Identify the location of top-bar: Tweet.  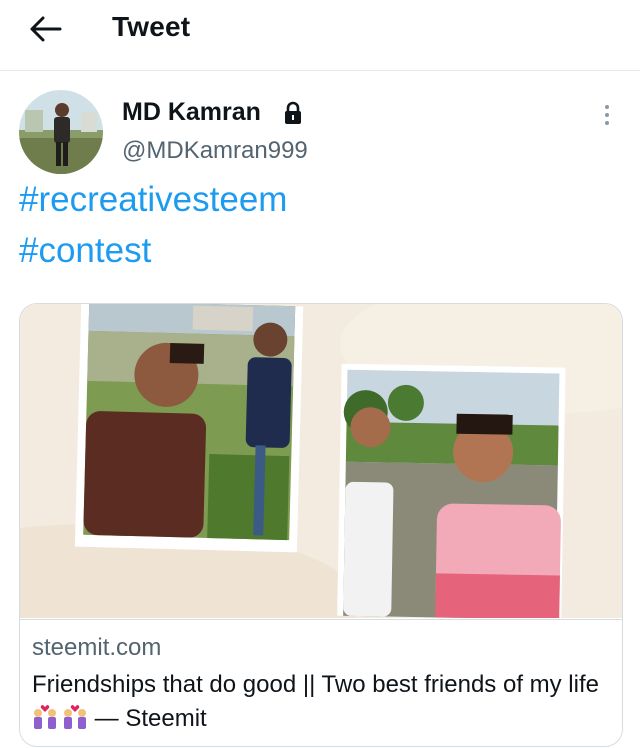
(320, 35).